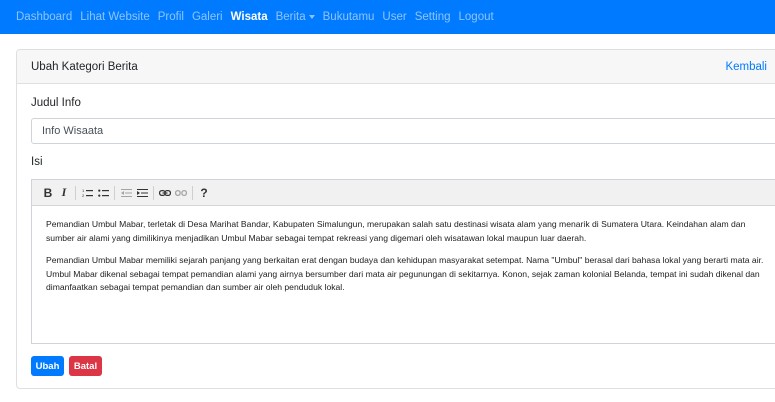 This screenshot has height=402, width=775. What do you see at coordinates (403, 193) in the screenshot?
I see `editor-toolbar: B I 12 ?` at bounding box center [403, 193].